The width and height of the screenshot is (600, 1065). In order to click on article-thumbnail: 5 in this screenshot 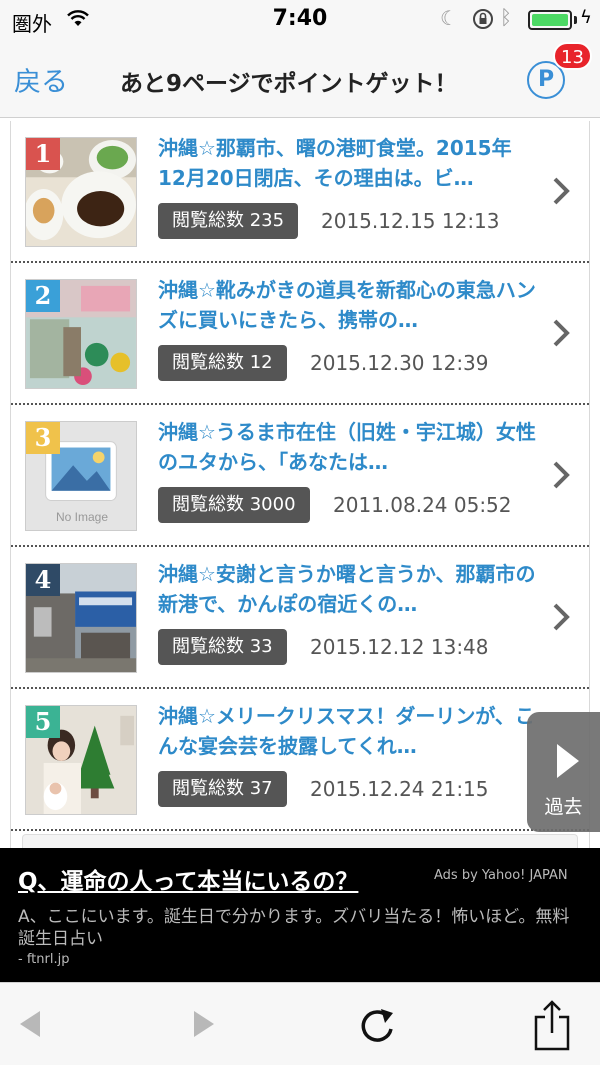, I will do `click(81, 760)`.